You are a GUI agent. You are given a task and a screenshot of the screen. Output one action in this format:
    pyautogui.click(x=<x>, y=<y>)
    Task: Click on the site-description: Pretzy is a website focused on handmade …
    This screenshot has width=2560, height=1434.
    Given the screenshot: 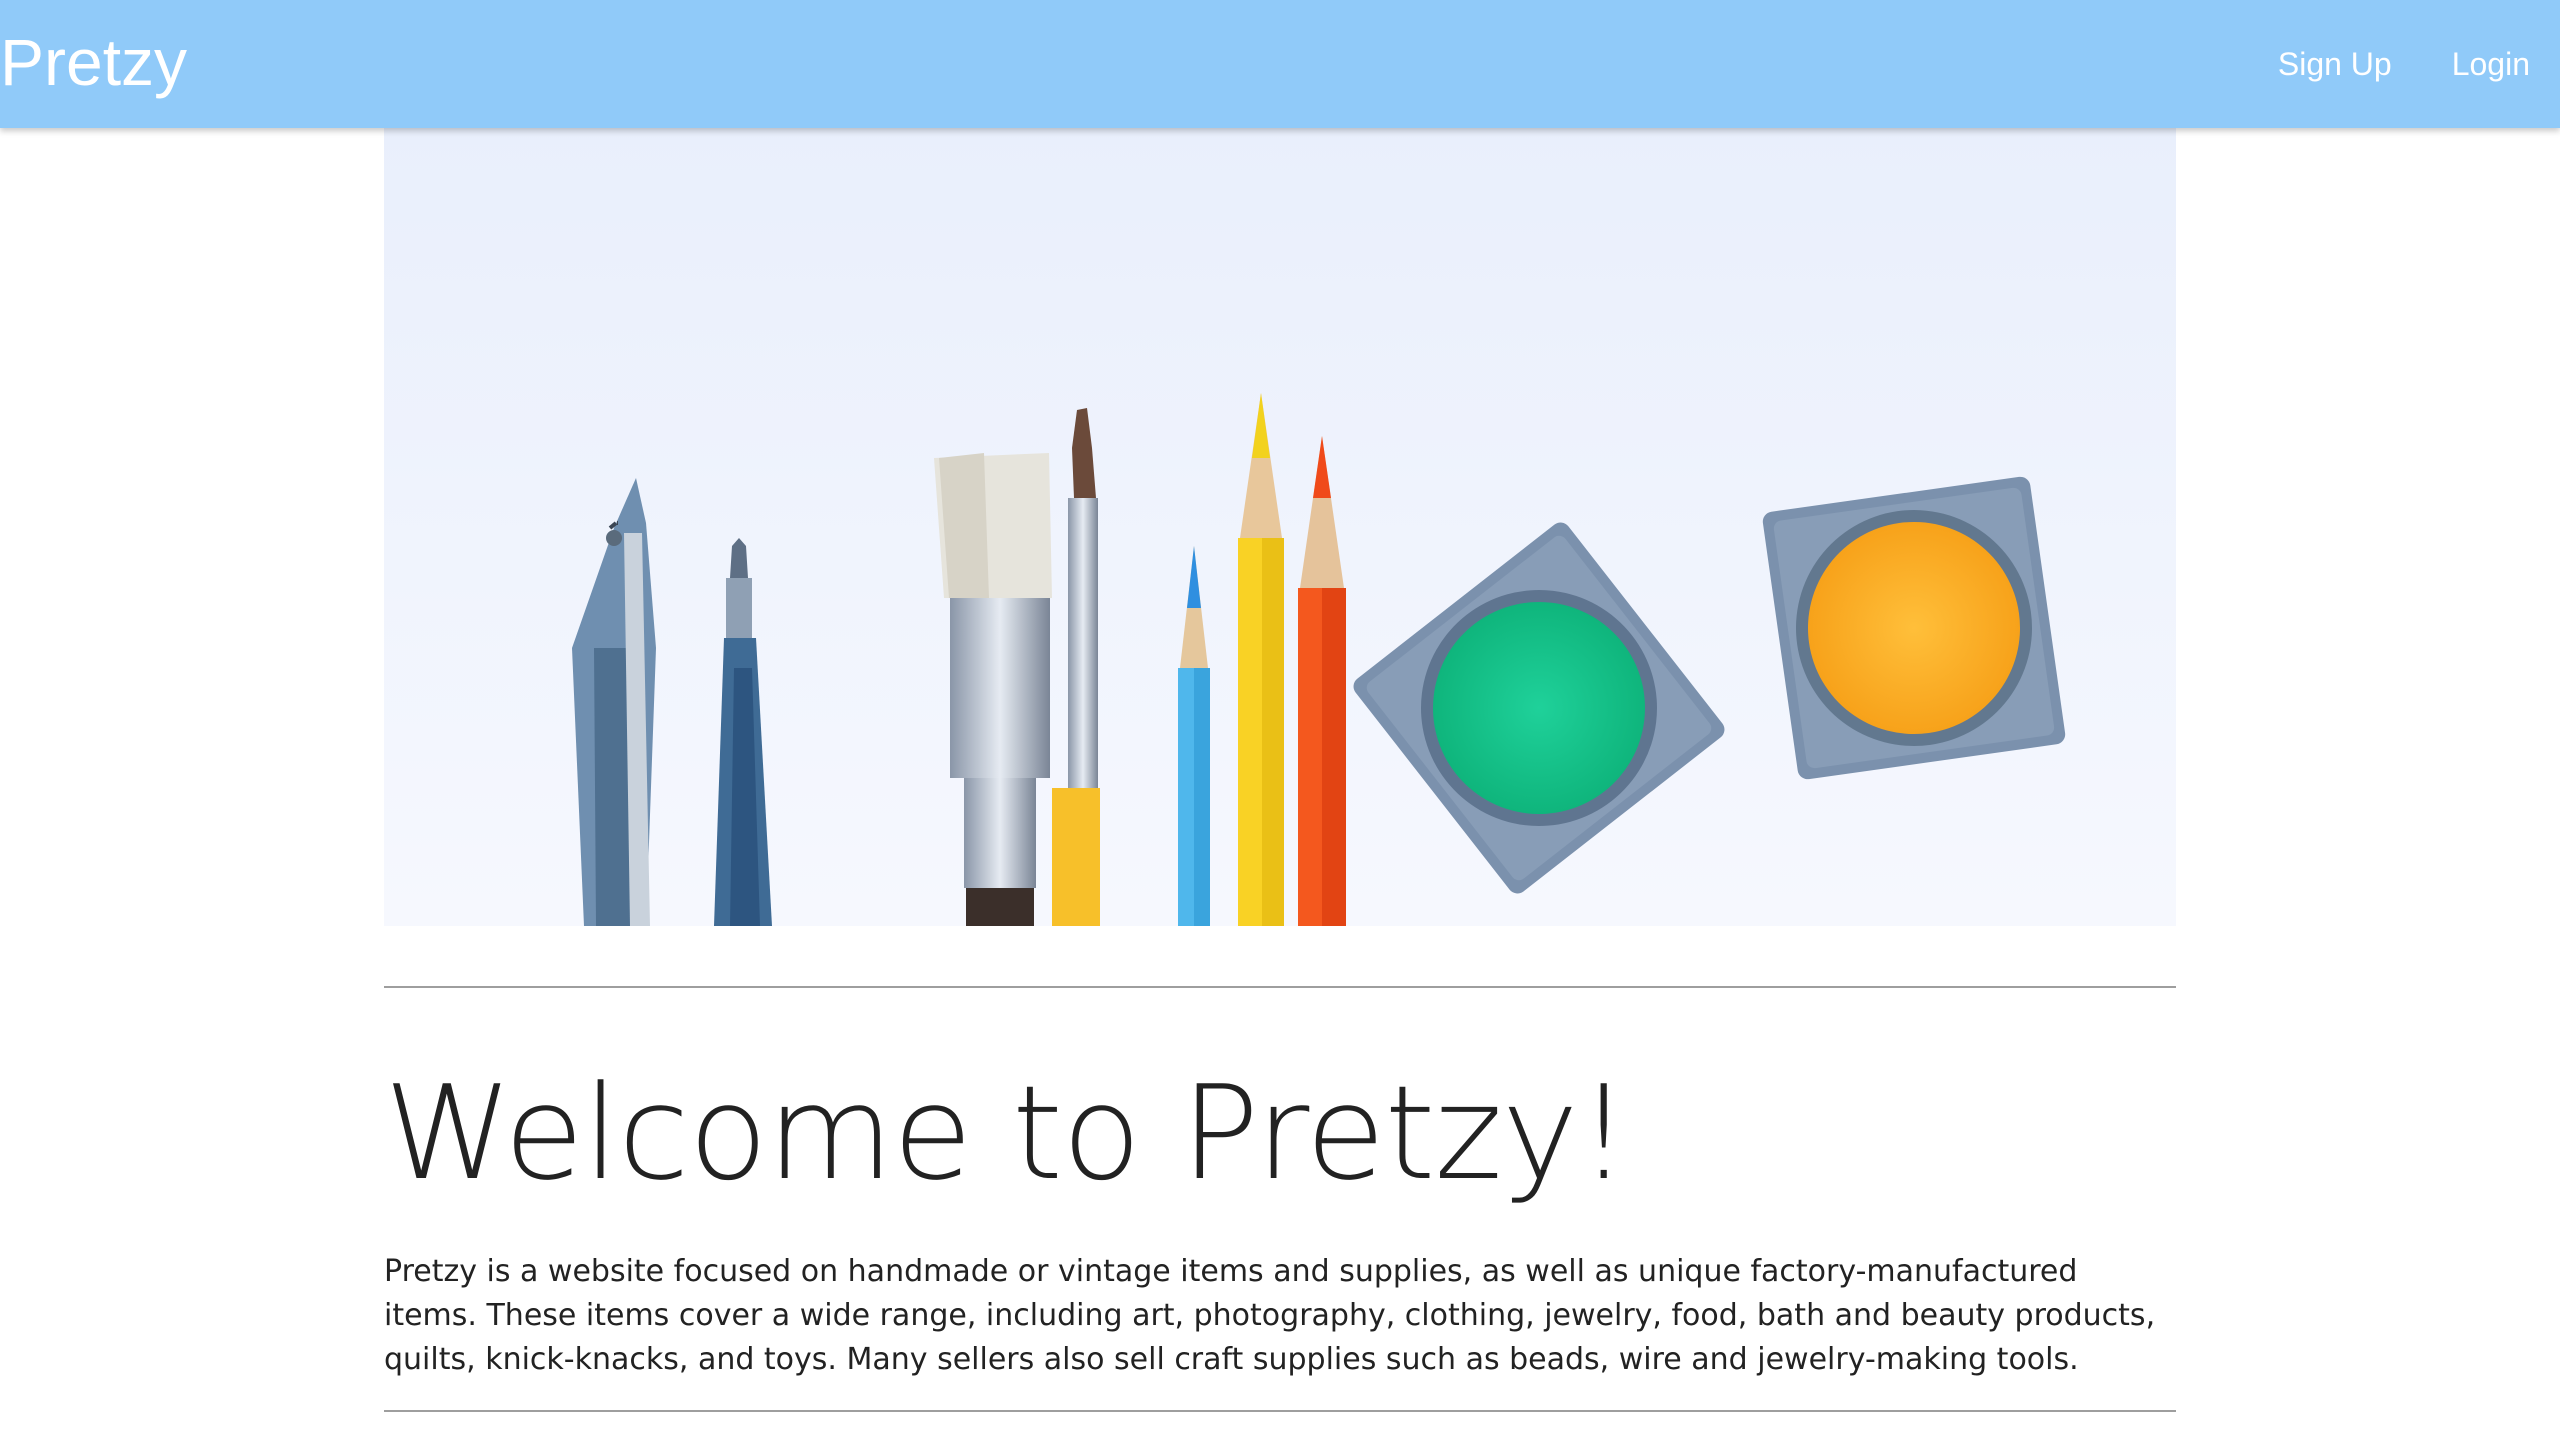 What is the action you would take?
    pyautogui.click(x=1270, y=1315)
    